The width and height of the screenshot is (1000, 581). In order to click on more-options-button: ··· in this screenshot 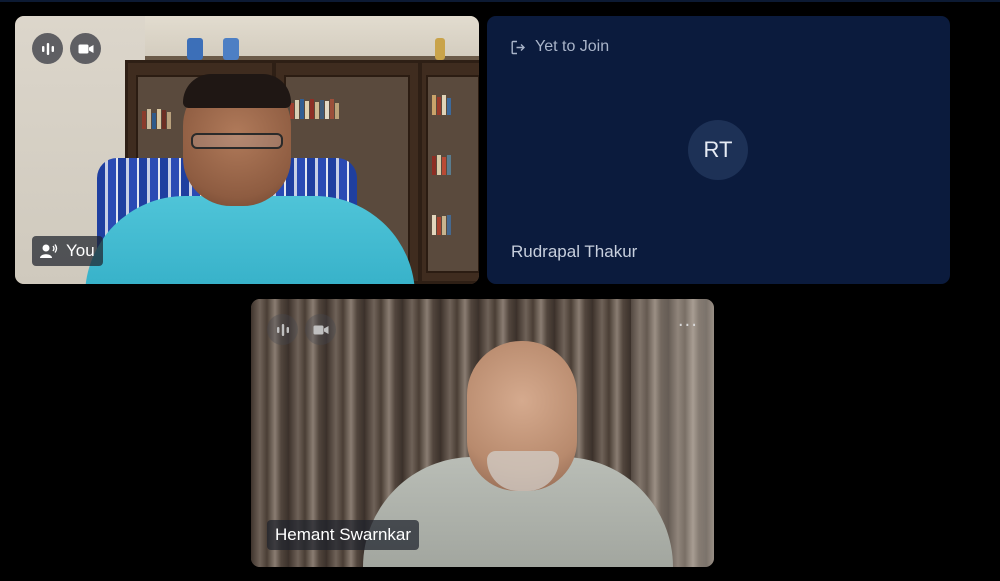, I will do `click(688, 326)`.